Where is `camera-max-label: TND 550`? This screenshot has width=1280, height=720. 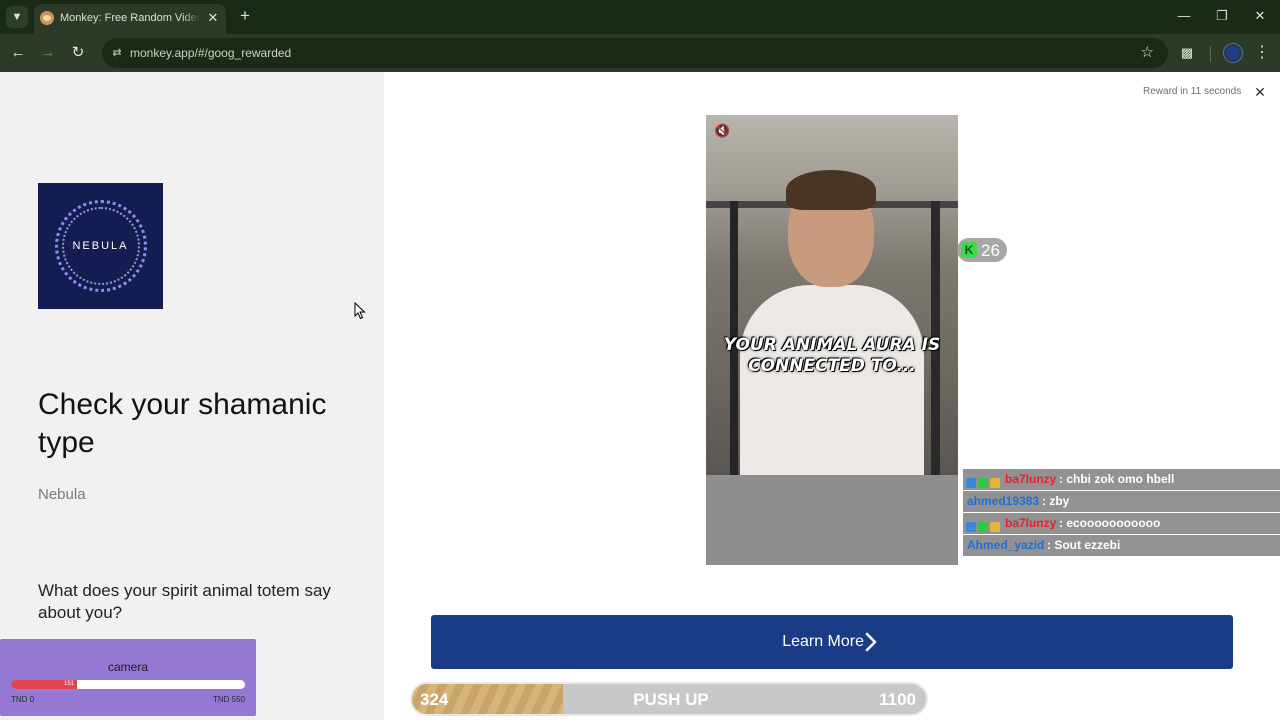
camera-max-label: TND 550 is located at coordinates (228, 699).